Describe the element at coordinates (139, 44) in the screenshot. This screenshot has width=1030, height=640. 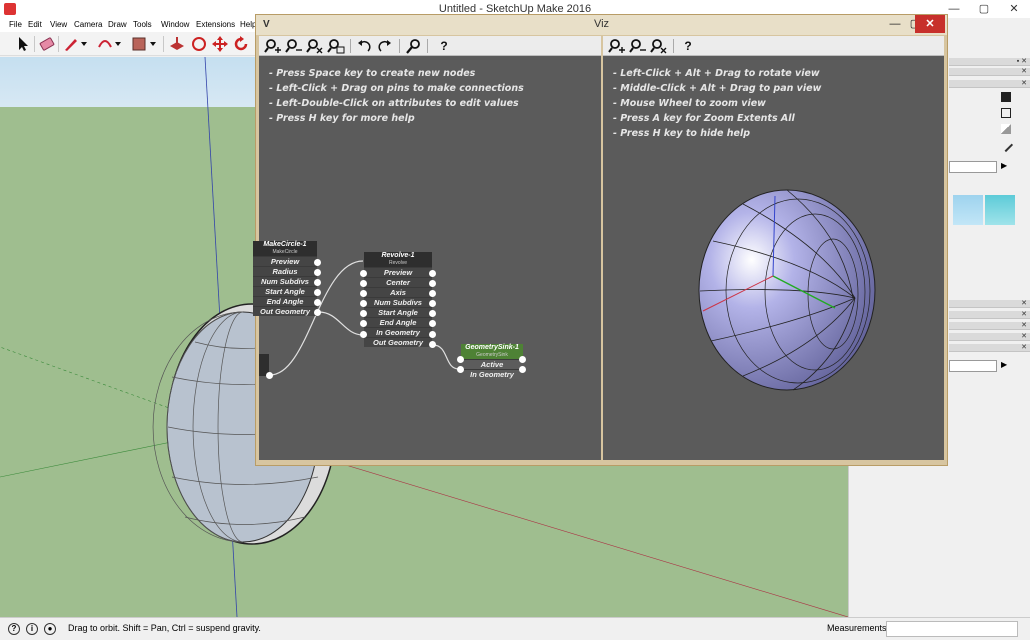
I see `rectangle-icon` at that location.